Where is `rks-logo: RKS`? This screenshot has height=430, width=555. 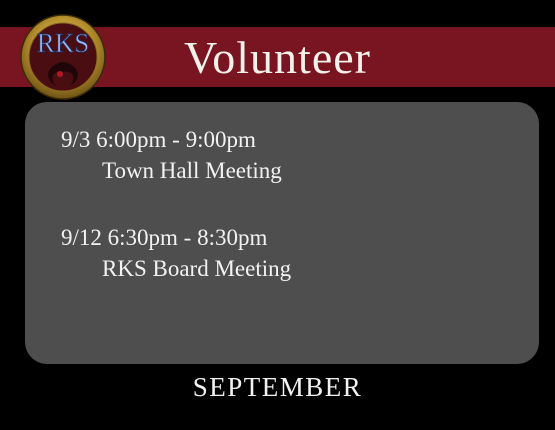
rks-logo: RKS is located at coordinates (63, 57).